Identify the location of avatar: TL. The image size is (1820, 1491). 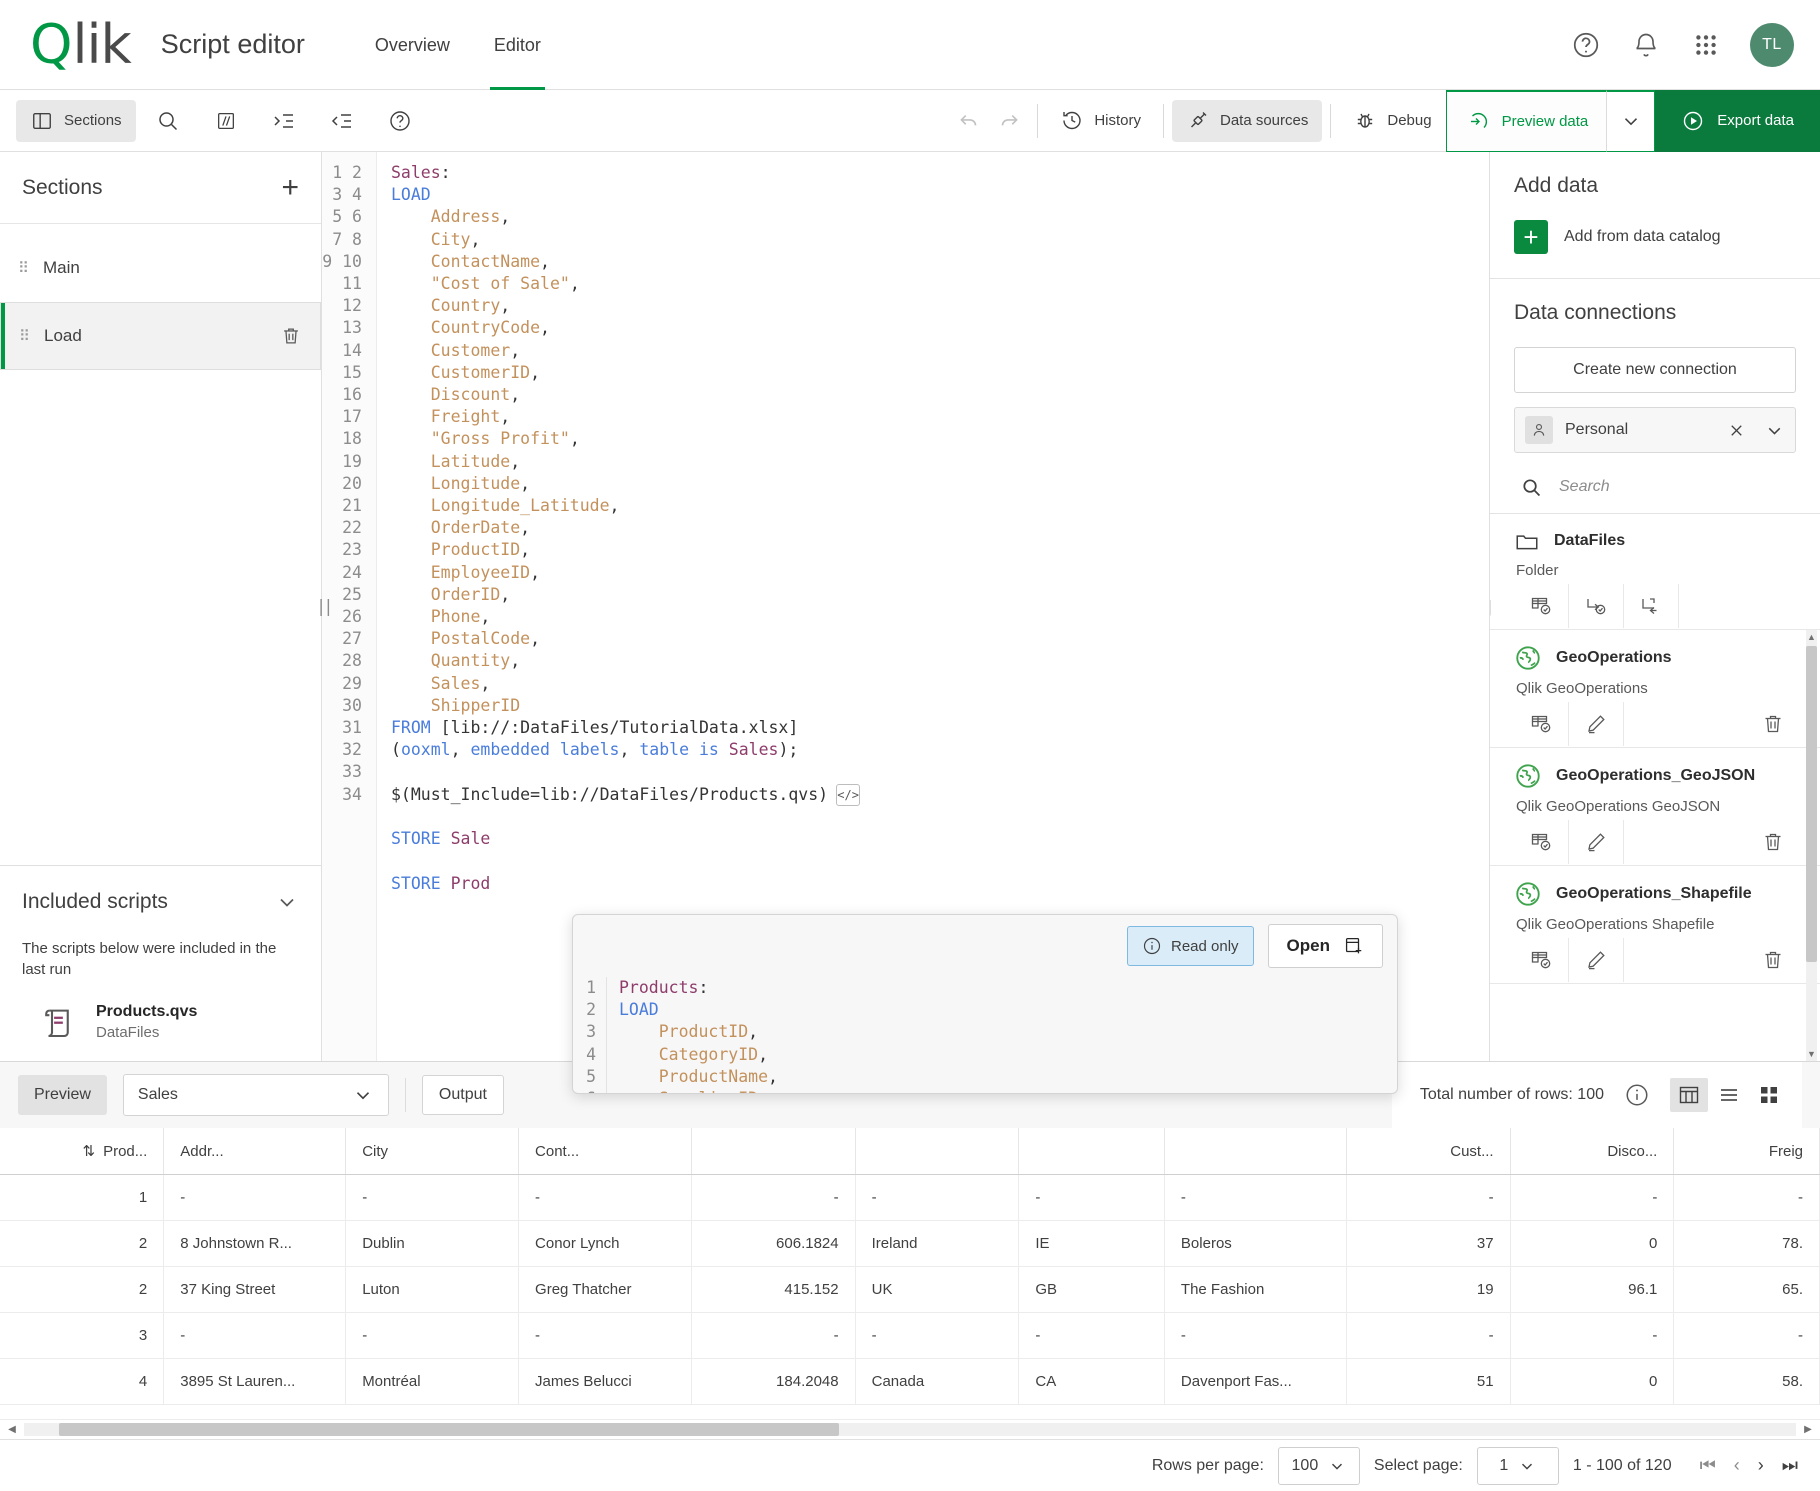
(1772, 44).